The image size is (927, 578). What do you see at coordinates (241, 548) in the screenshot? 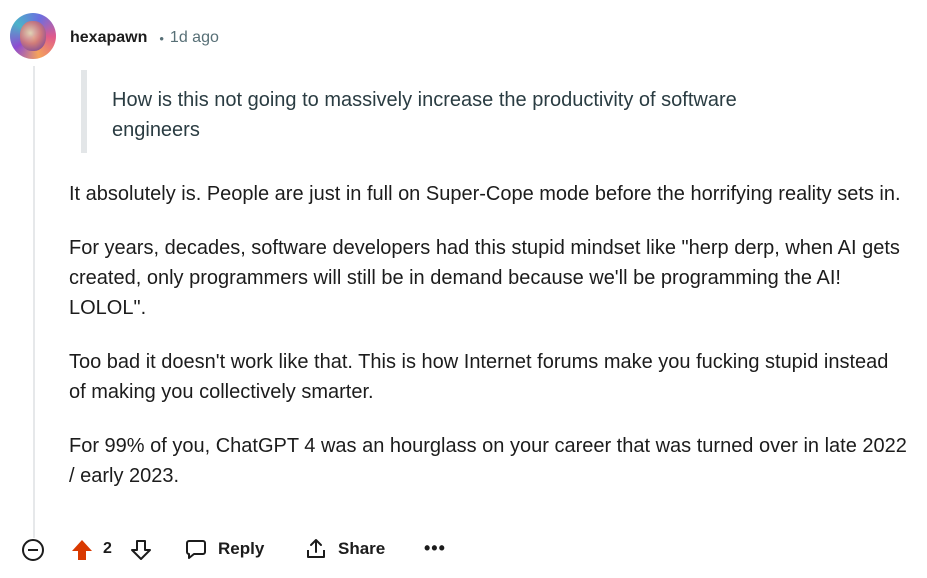
I see `reply-label: Reply` at bounding box center [241, 548].